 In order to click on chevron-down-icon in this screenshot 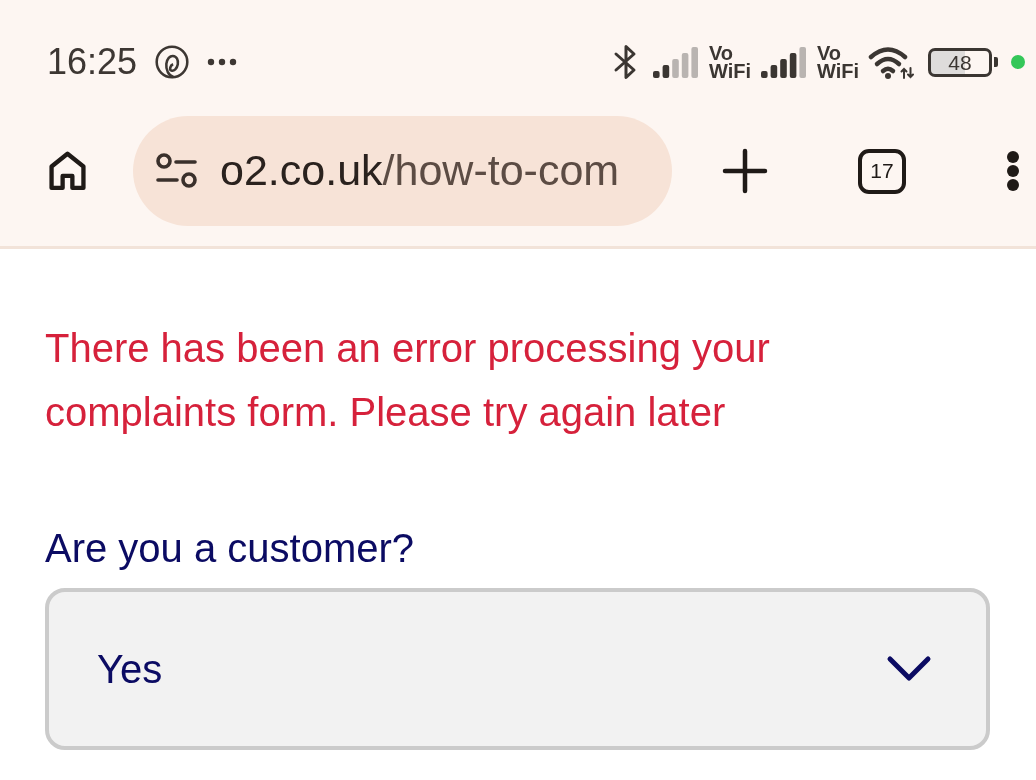, I will do `click(909, 669)`.